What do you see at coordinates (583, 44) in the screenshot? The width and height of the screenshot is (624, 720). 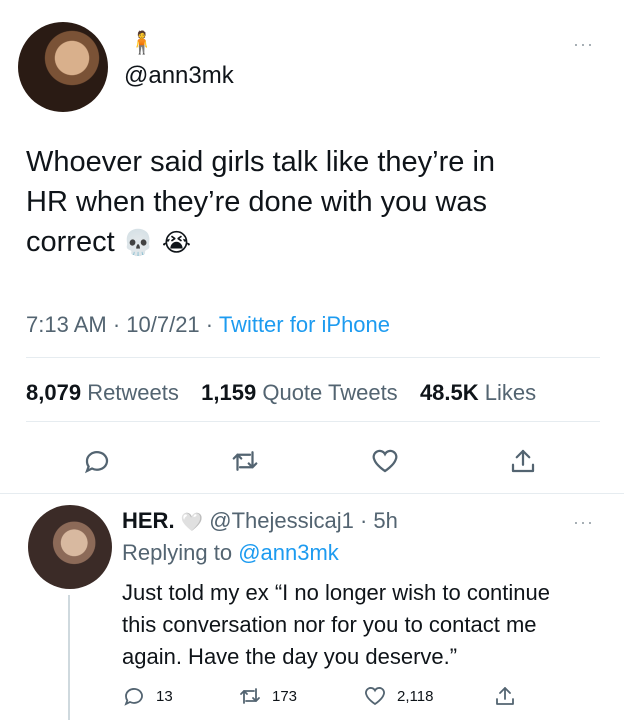 I see `more-options-icon: ···` at bounding box center [583, 44].